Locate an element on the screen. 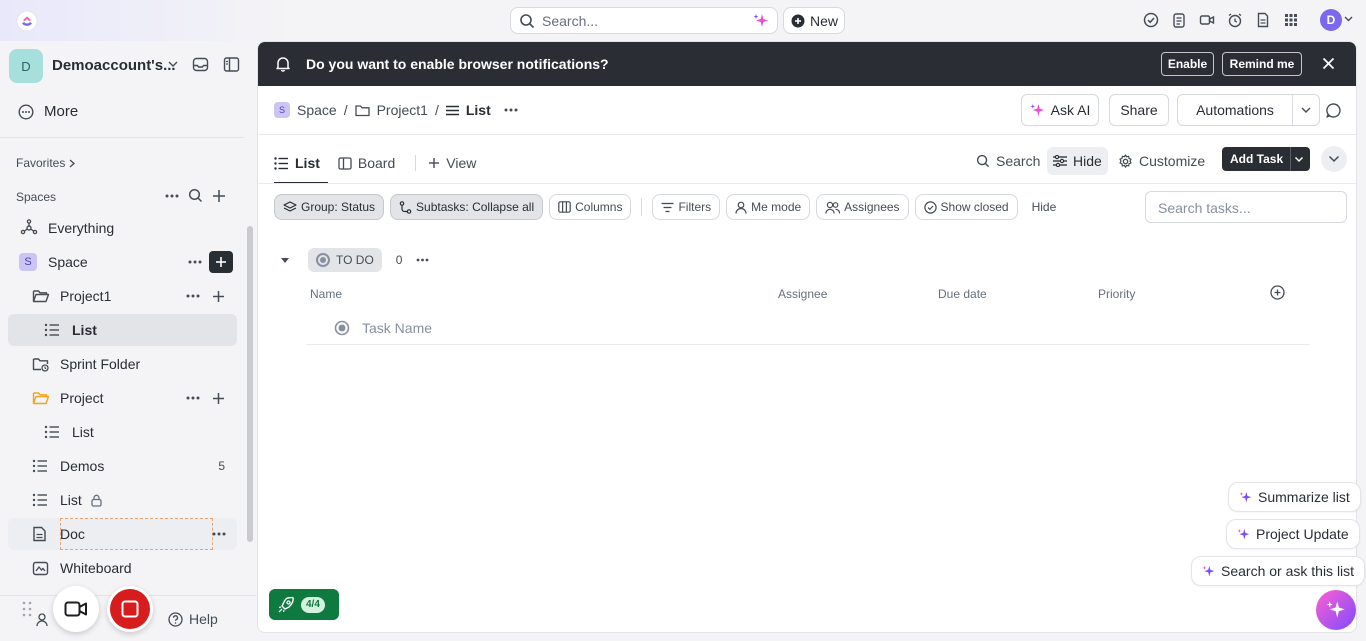  inbox-icon is located at coordinates (200, 64).